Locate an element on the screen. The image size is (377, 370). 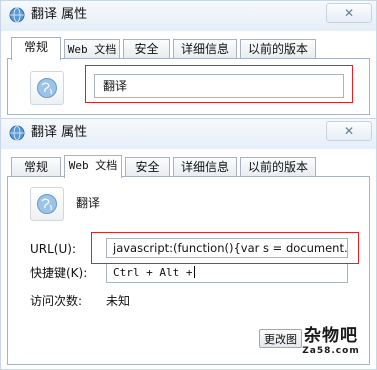
shortcut-name-input: 翻译 is located at coordinates (219, 86).